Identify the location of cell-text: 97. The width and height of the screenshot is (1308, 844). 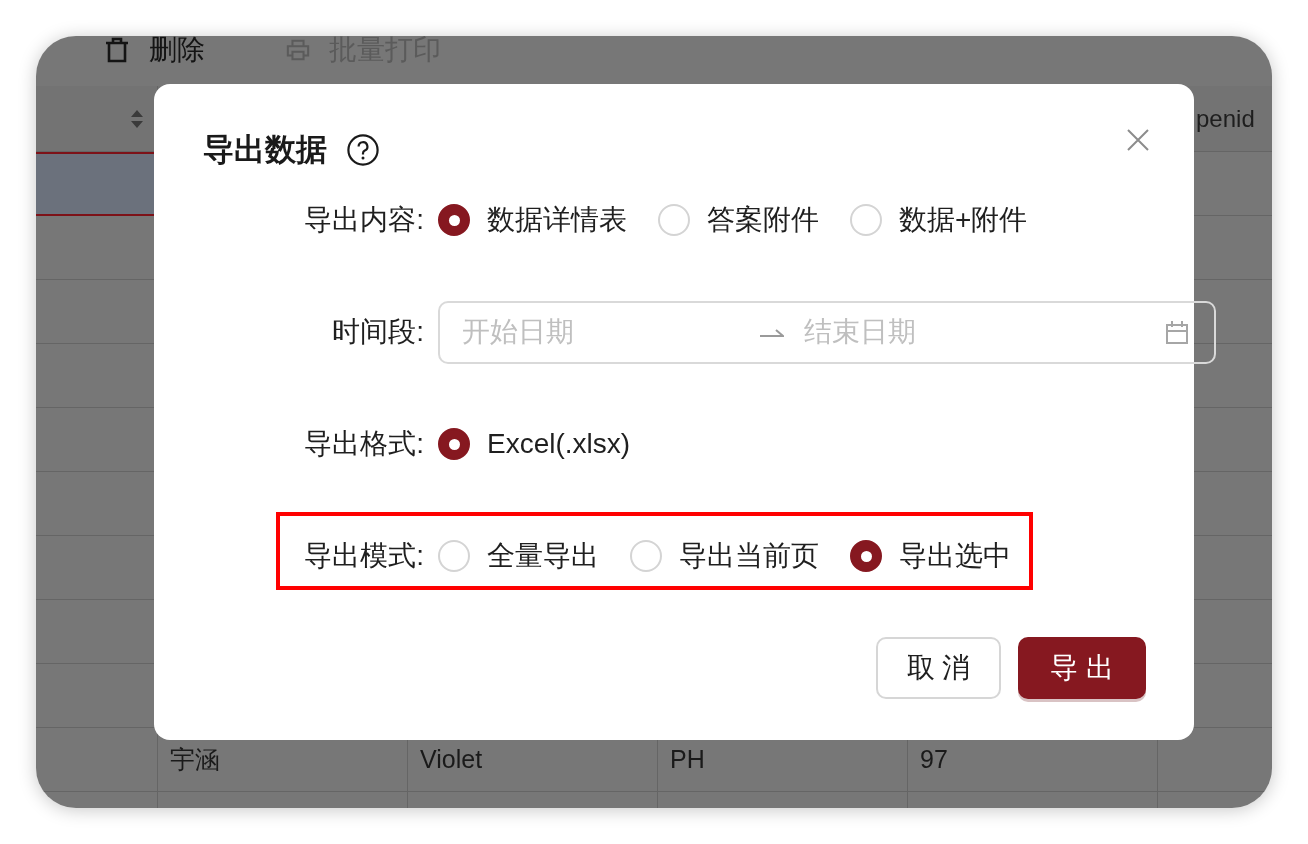
(934, 759).